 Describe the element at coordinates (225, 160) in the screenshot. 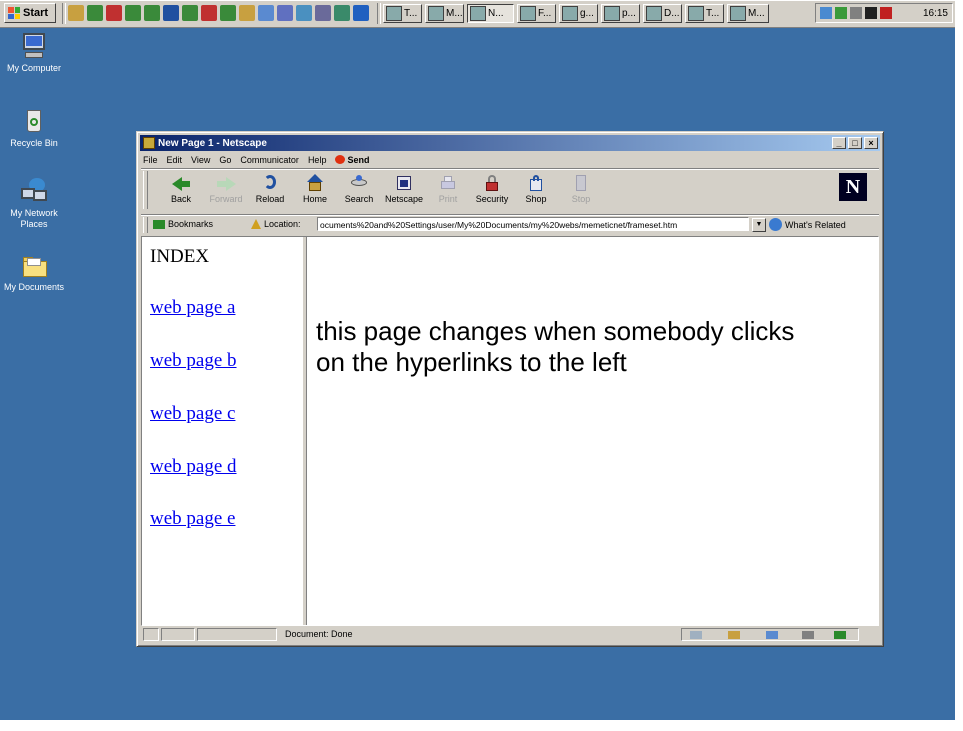

I see `menu-go: Go` at that location.